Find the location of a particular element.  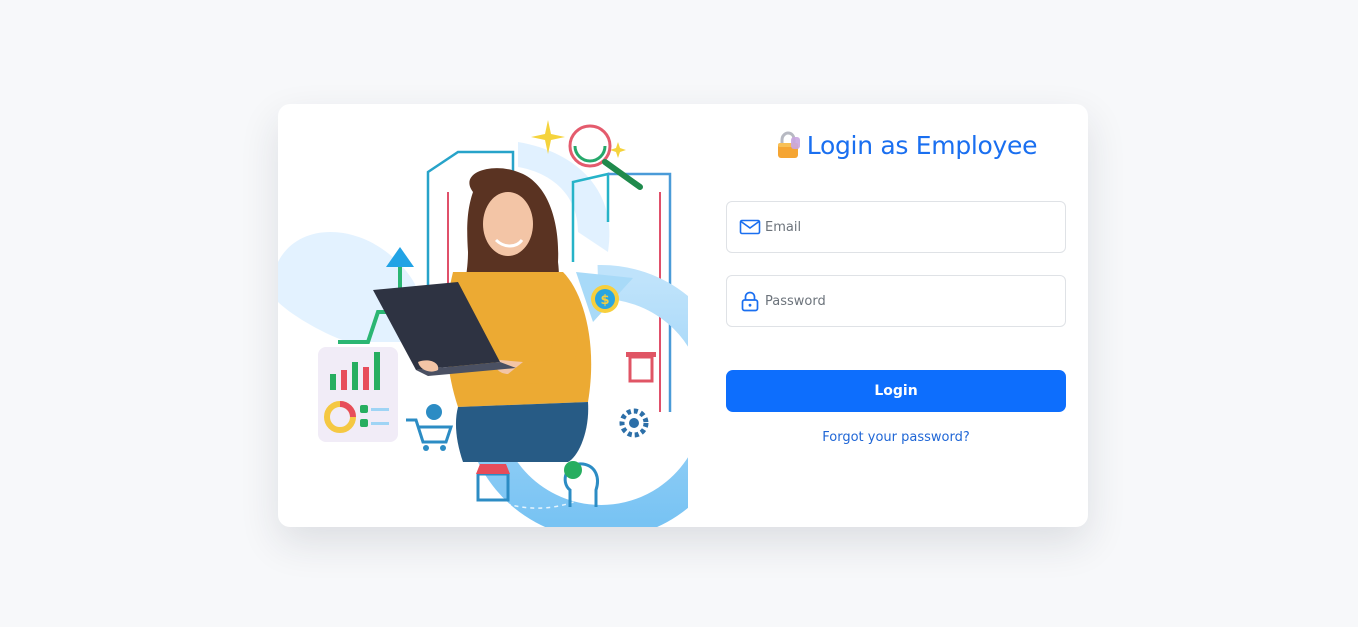

email-field is located at coordinates (896, 227).